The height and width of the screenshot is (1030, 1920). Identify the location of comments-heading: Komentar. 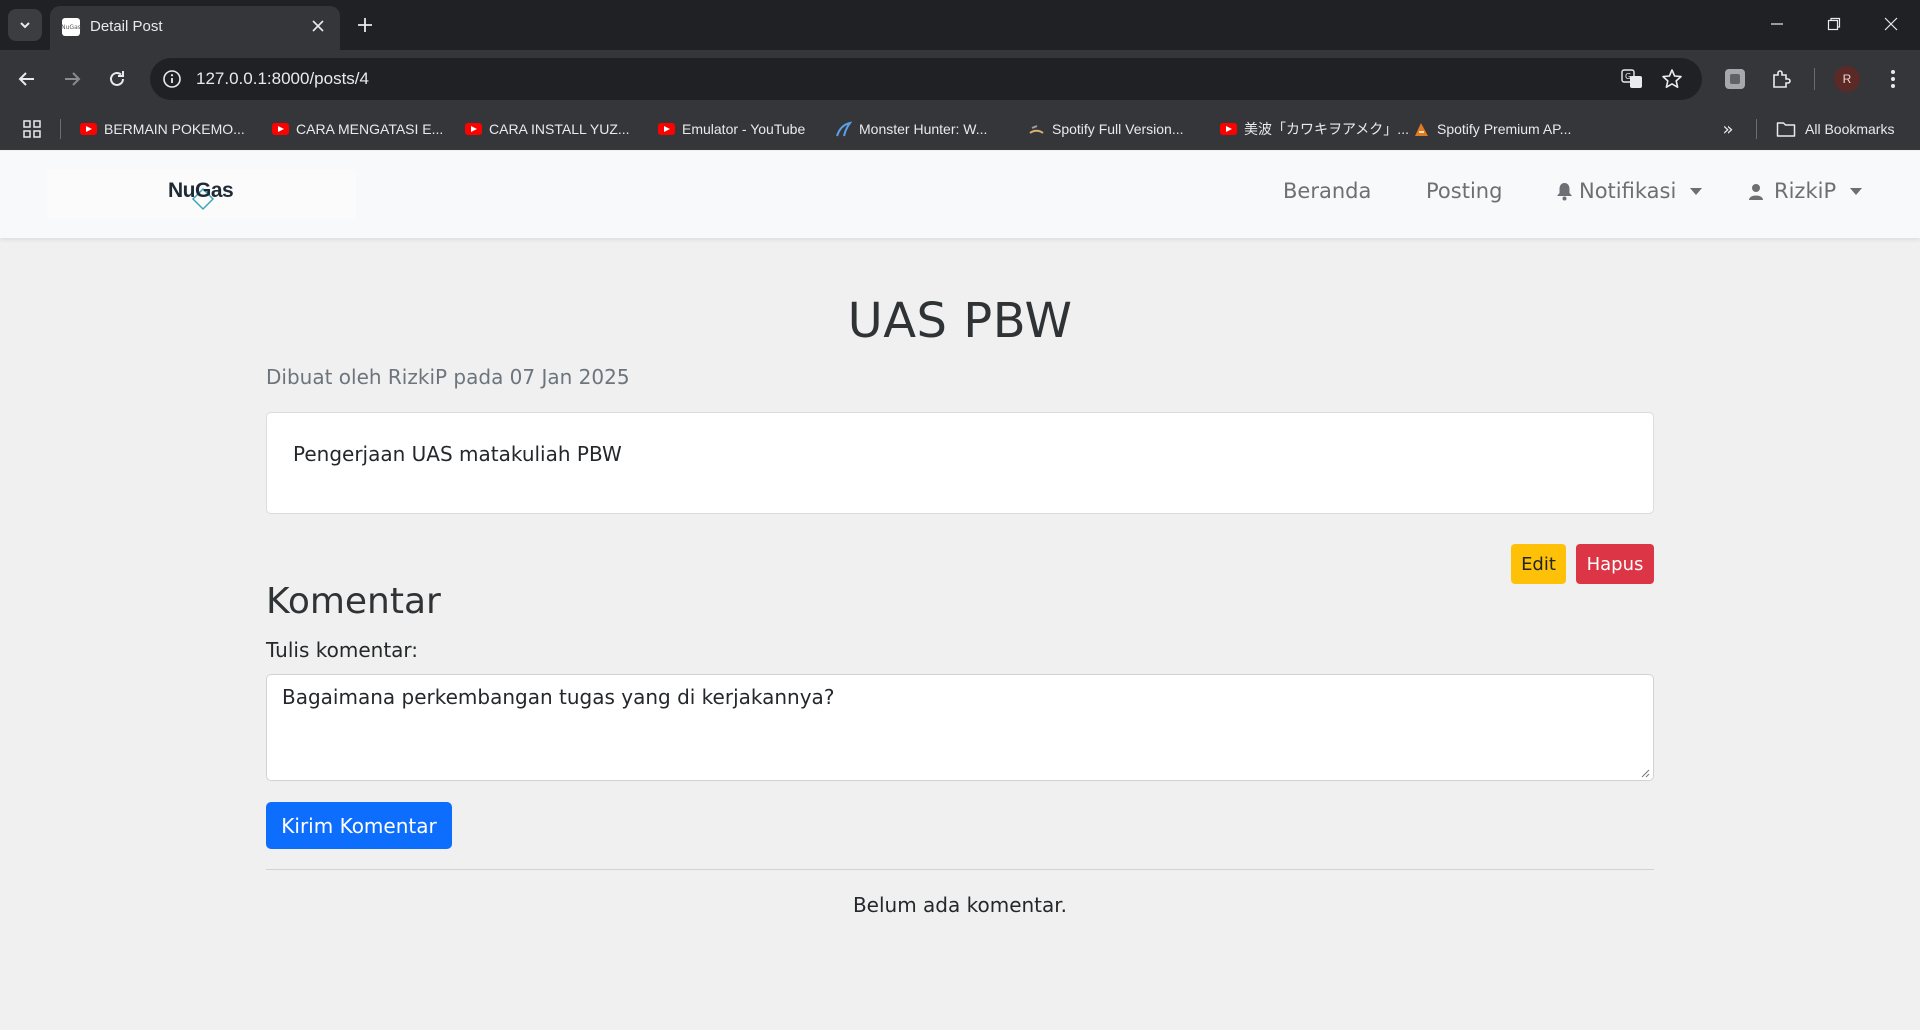
(353, 601).